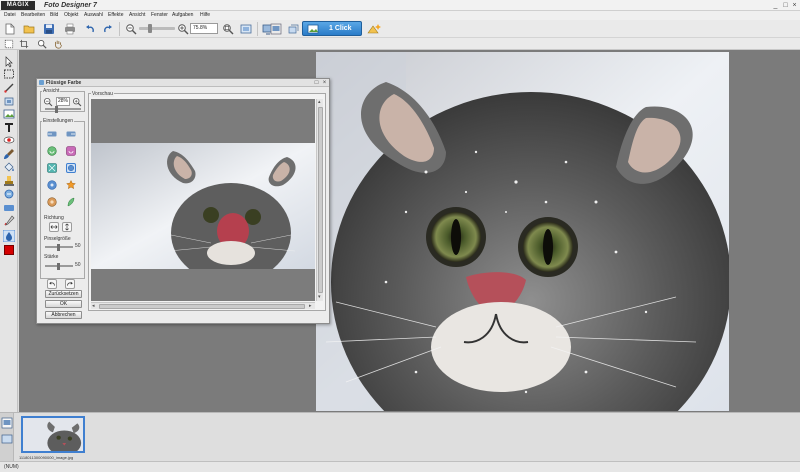  I want to click on menu-auswahl: Auswahl, so click(93, 15).